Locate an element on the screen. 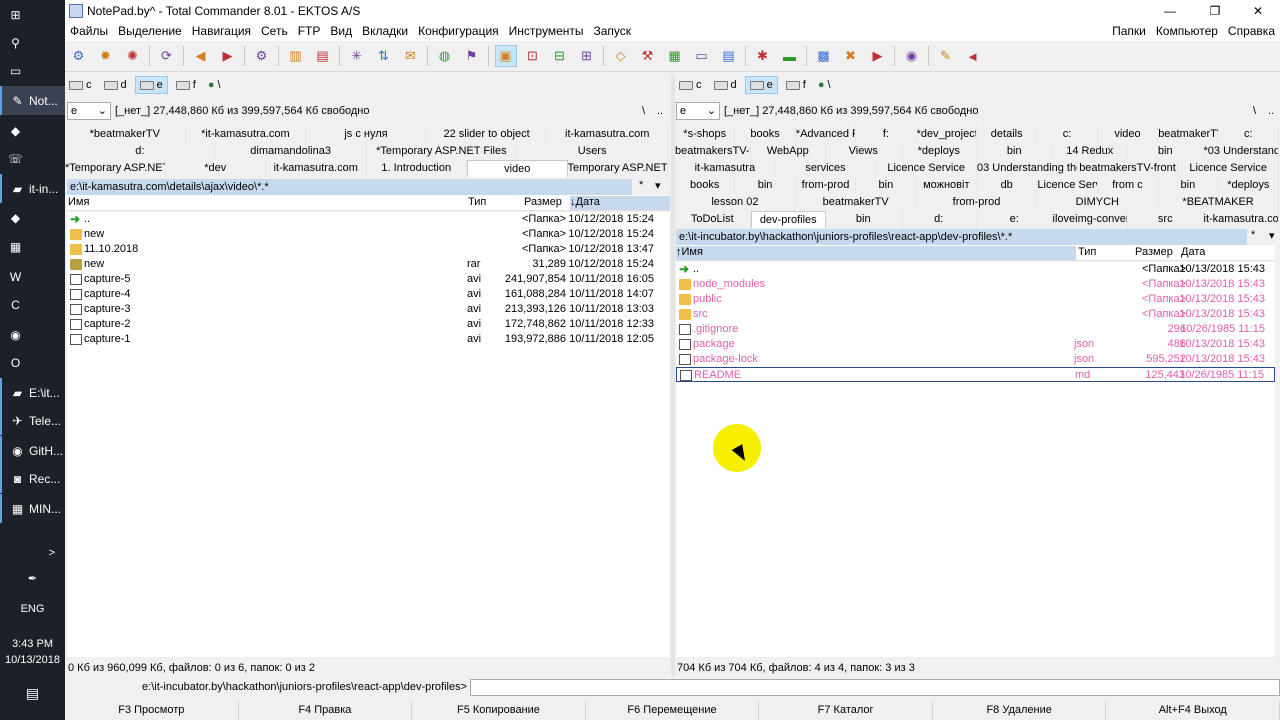 The image size is (1280, 720). view-icon: ▣ is located at coordinates (505, 56).